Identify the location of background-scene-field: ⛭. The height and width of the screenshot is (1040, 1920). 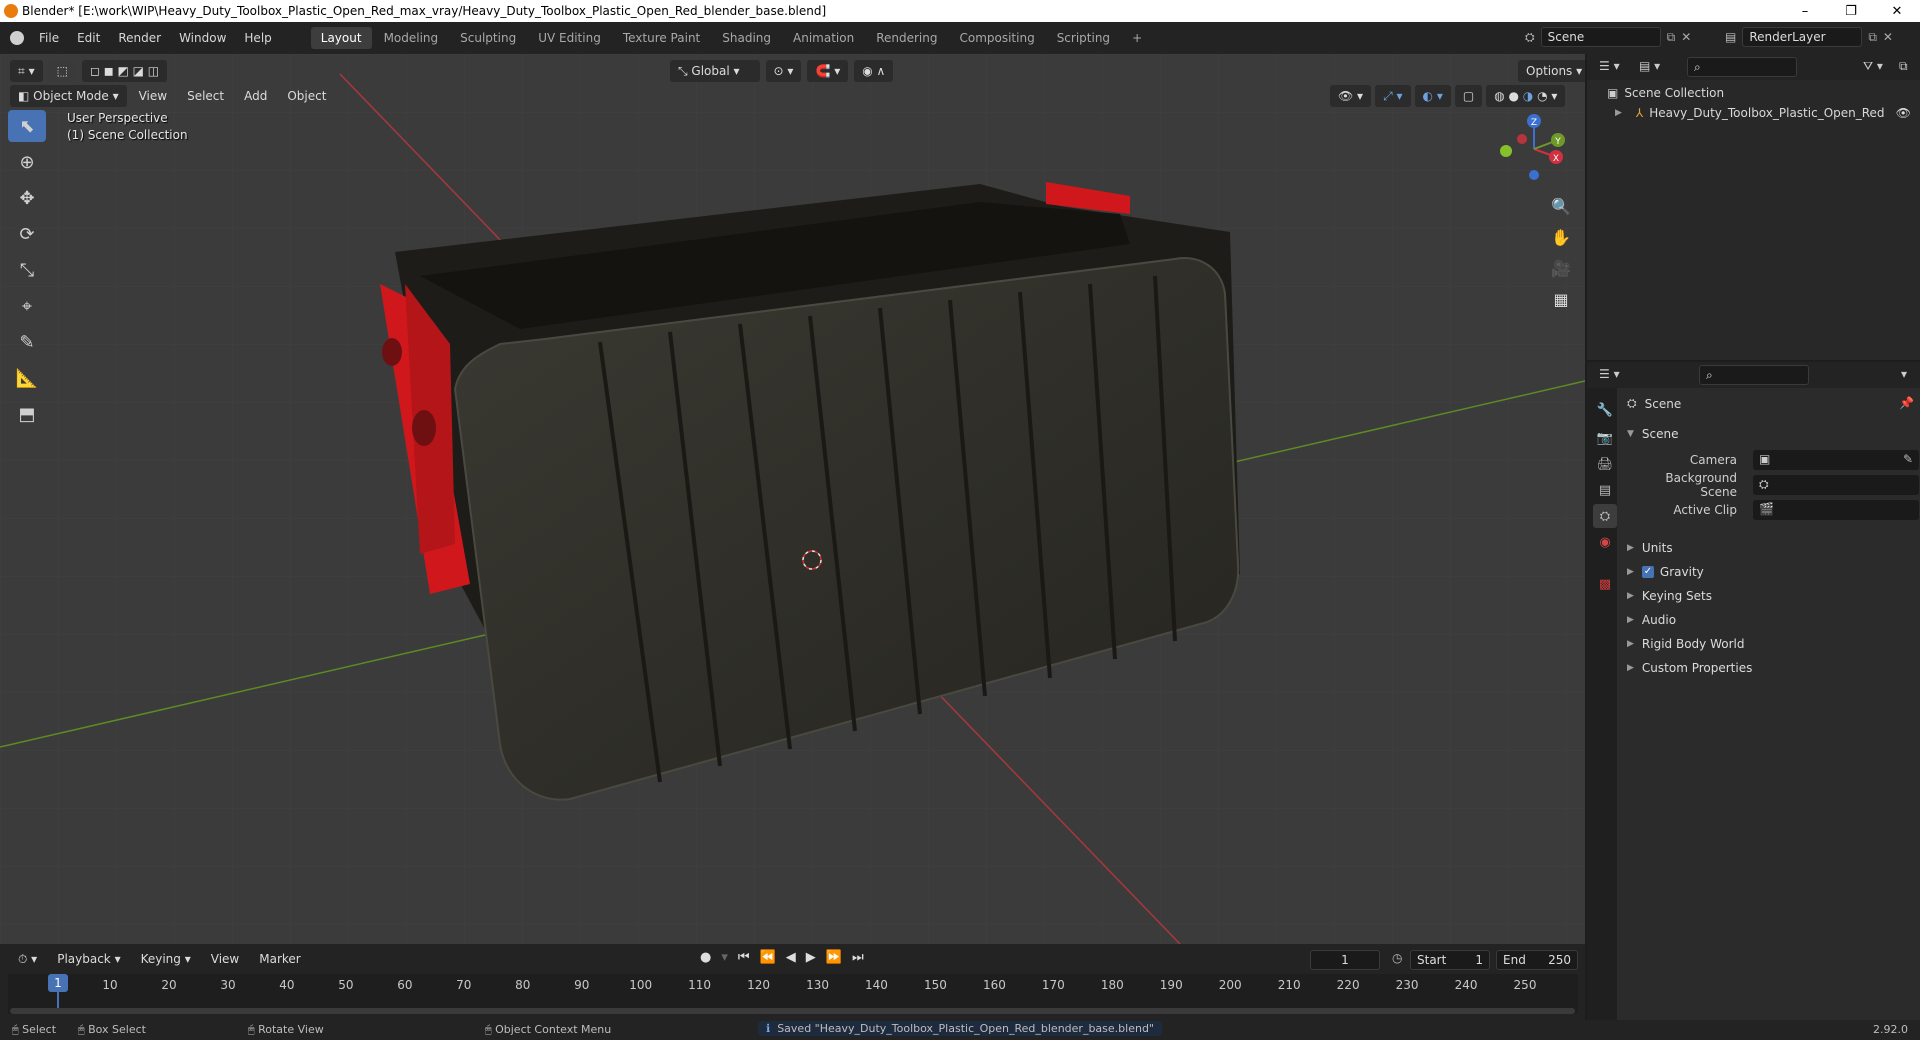
(1836, 485).